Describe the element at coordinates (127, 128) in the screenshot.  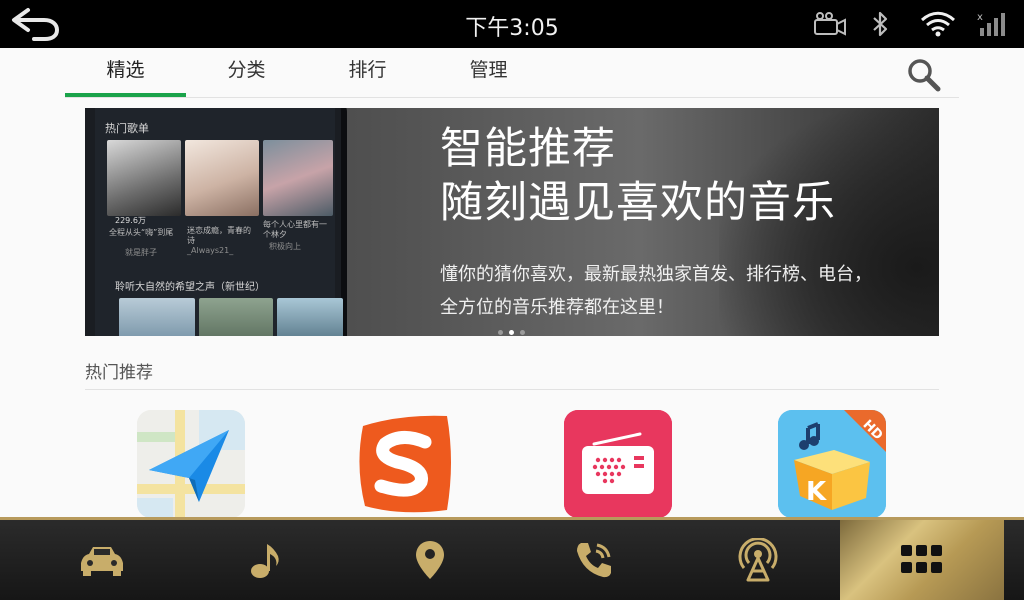
I see `phone-section-title: 热门歌单` at that location.